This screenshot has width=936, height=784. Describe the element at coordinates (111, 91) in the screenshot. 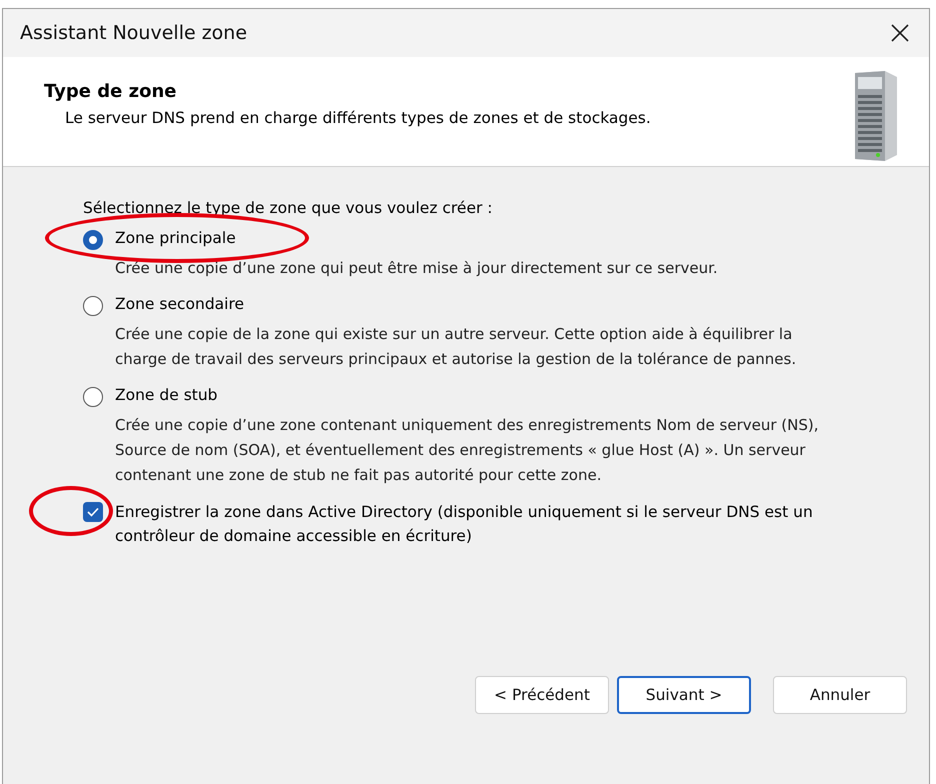

I see `page-heading: Type de zone` at that location.